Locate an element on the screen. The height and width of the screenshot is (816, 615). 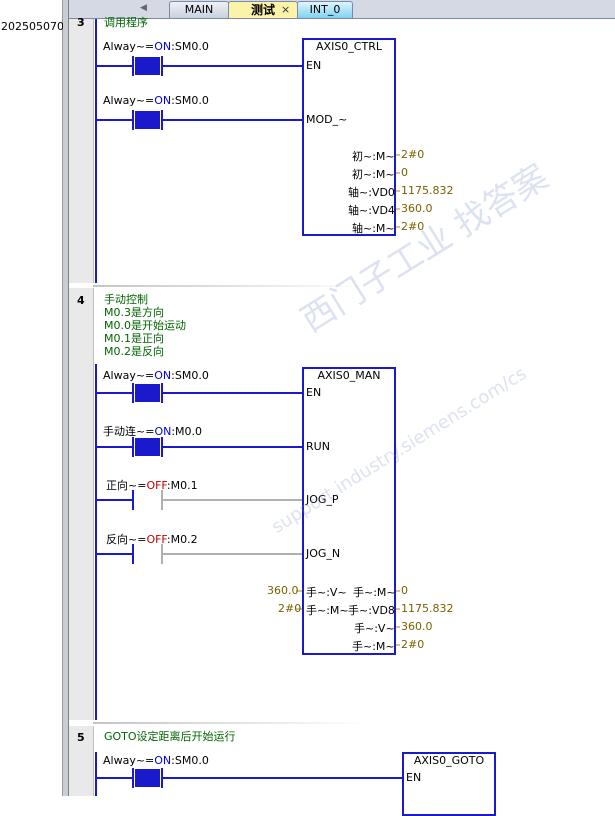
contact-label: 正向~=OFF:M0.1 is located at coordinates (152, 485).